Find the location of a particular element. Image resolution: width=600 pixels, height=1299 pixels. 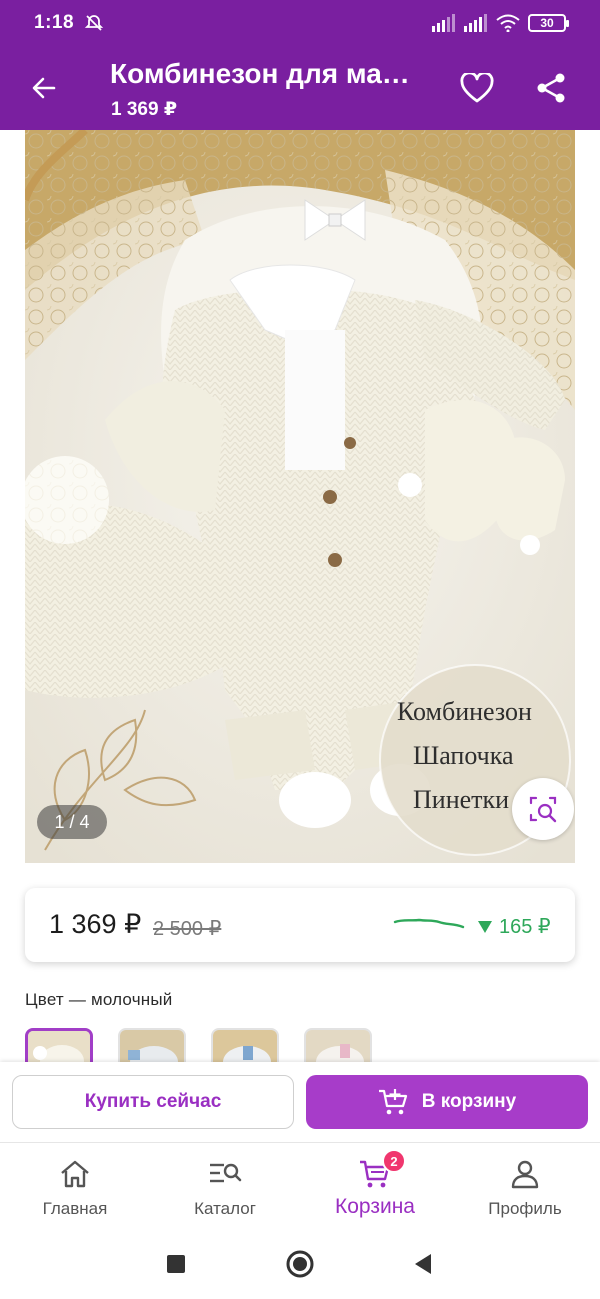

caption-line: Шапочка is located at coordinates (463, 755).